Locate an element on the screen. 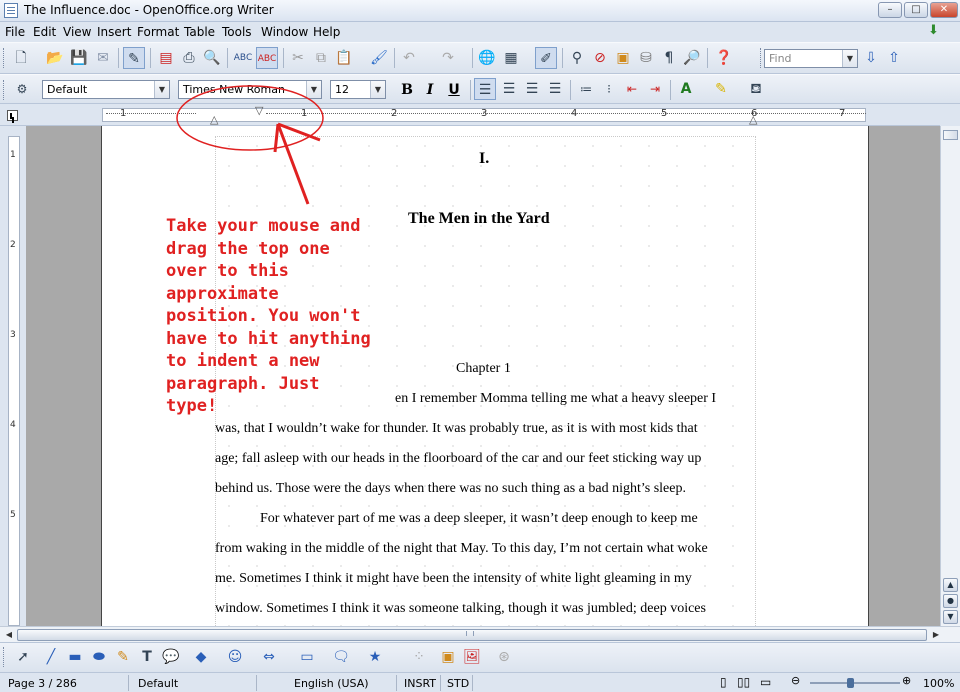 This screenshot has width=960, height=692. spellcheck-icon: ABC is located at coordinates (243, 58).